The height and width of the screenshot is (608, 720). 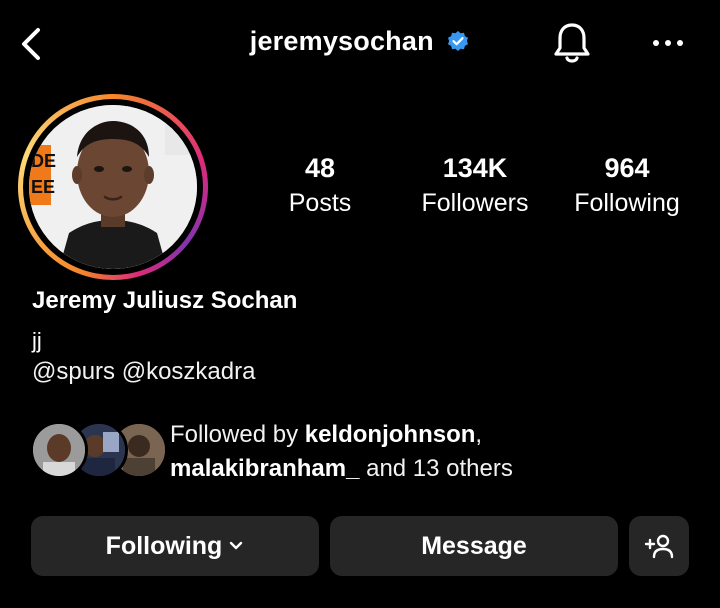 I want to click on profile-avatar: DE EE, so click(x=113, y=187).